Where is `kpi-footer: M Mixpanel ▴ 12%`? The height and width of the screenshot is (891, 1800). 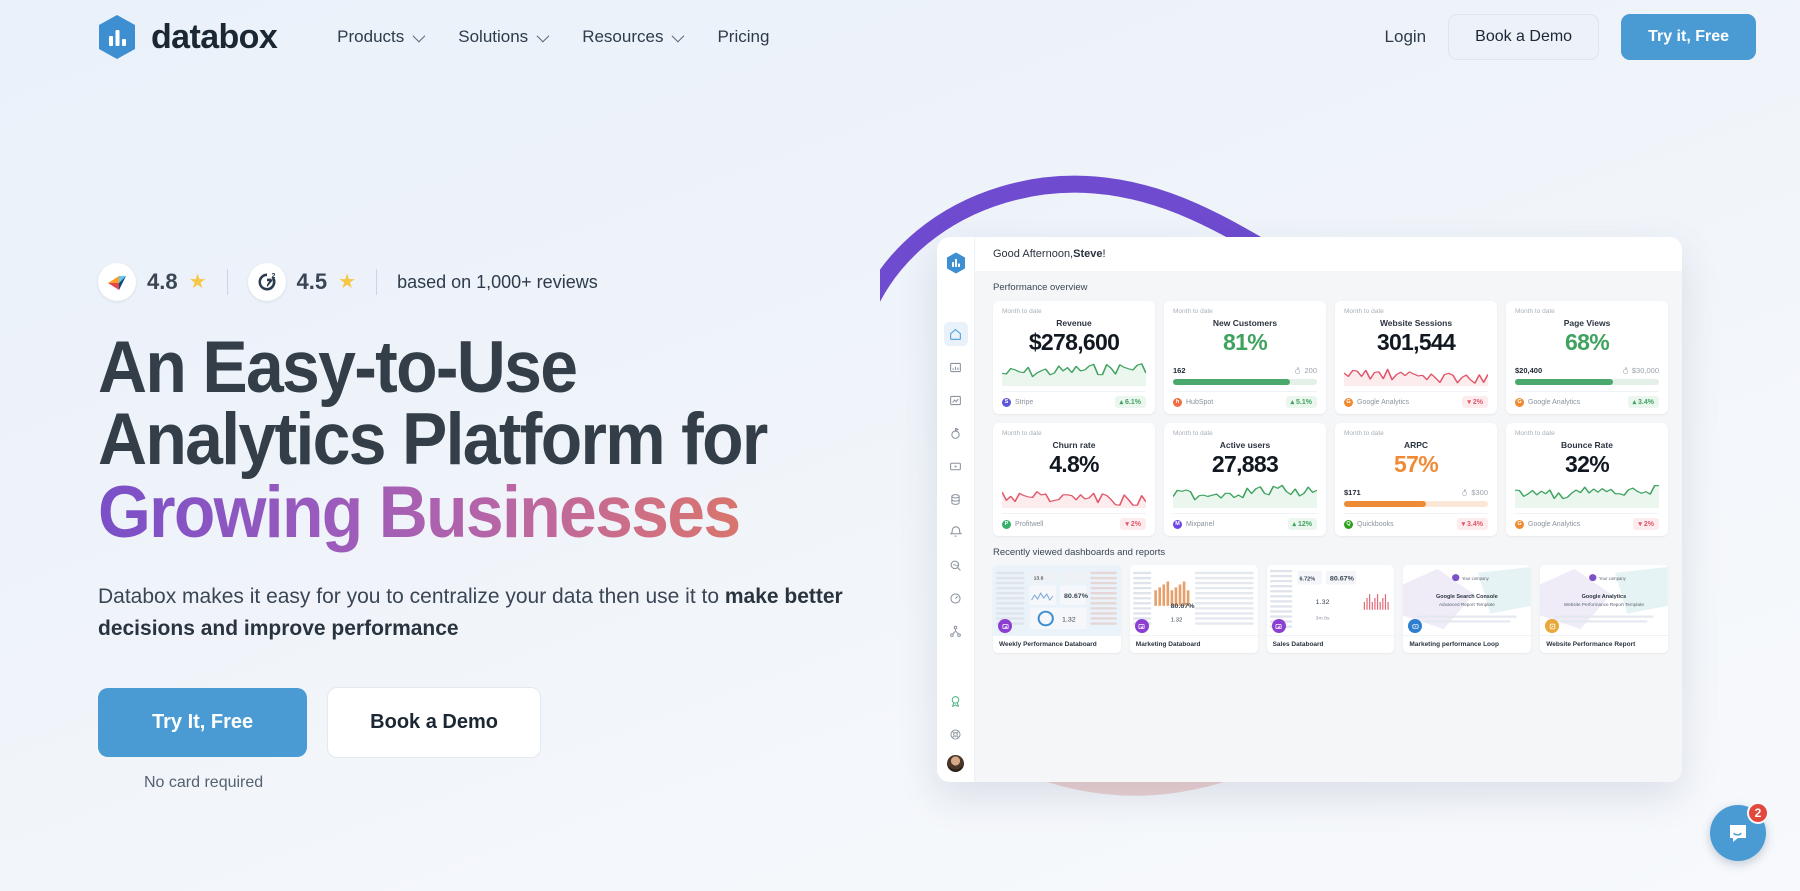 kpi-footer: M Mixpanel ▴ 12% is located at coordinates (1245, 521).